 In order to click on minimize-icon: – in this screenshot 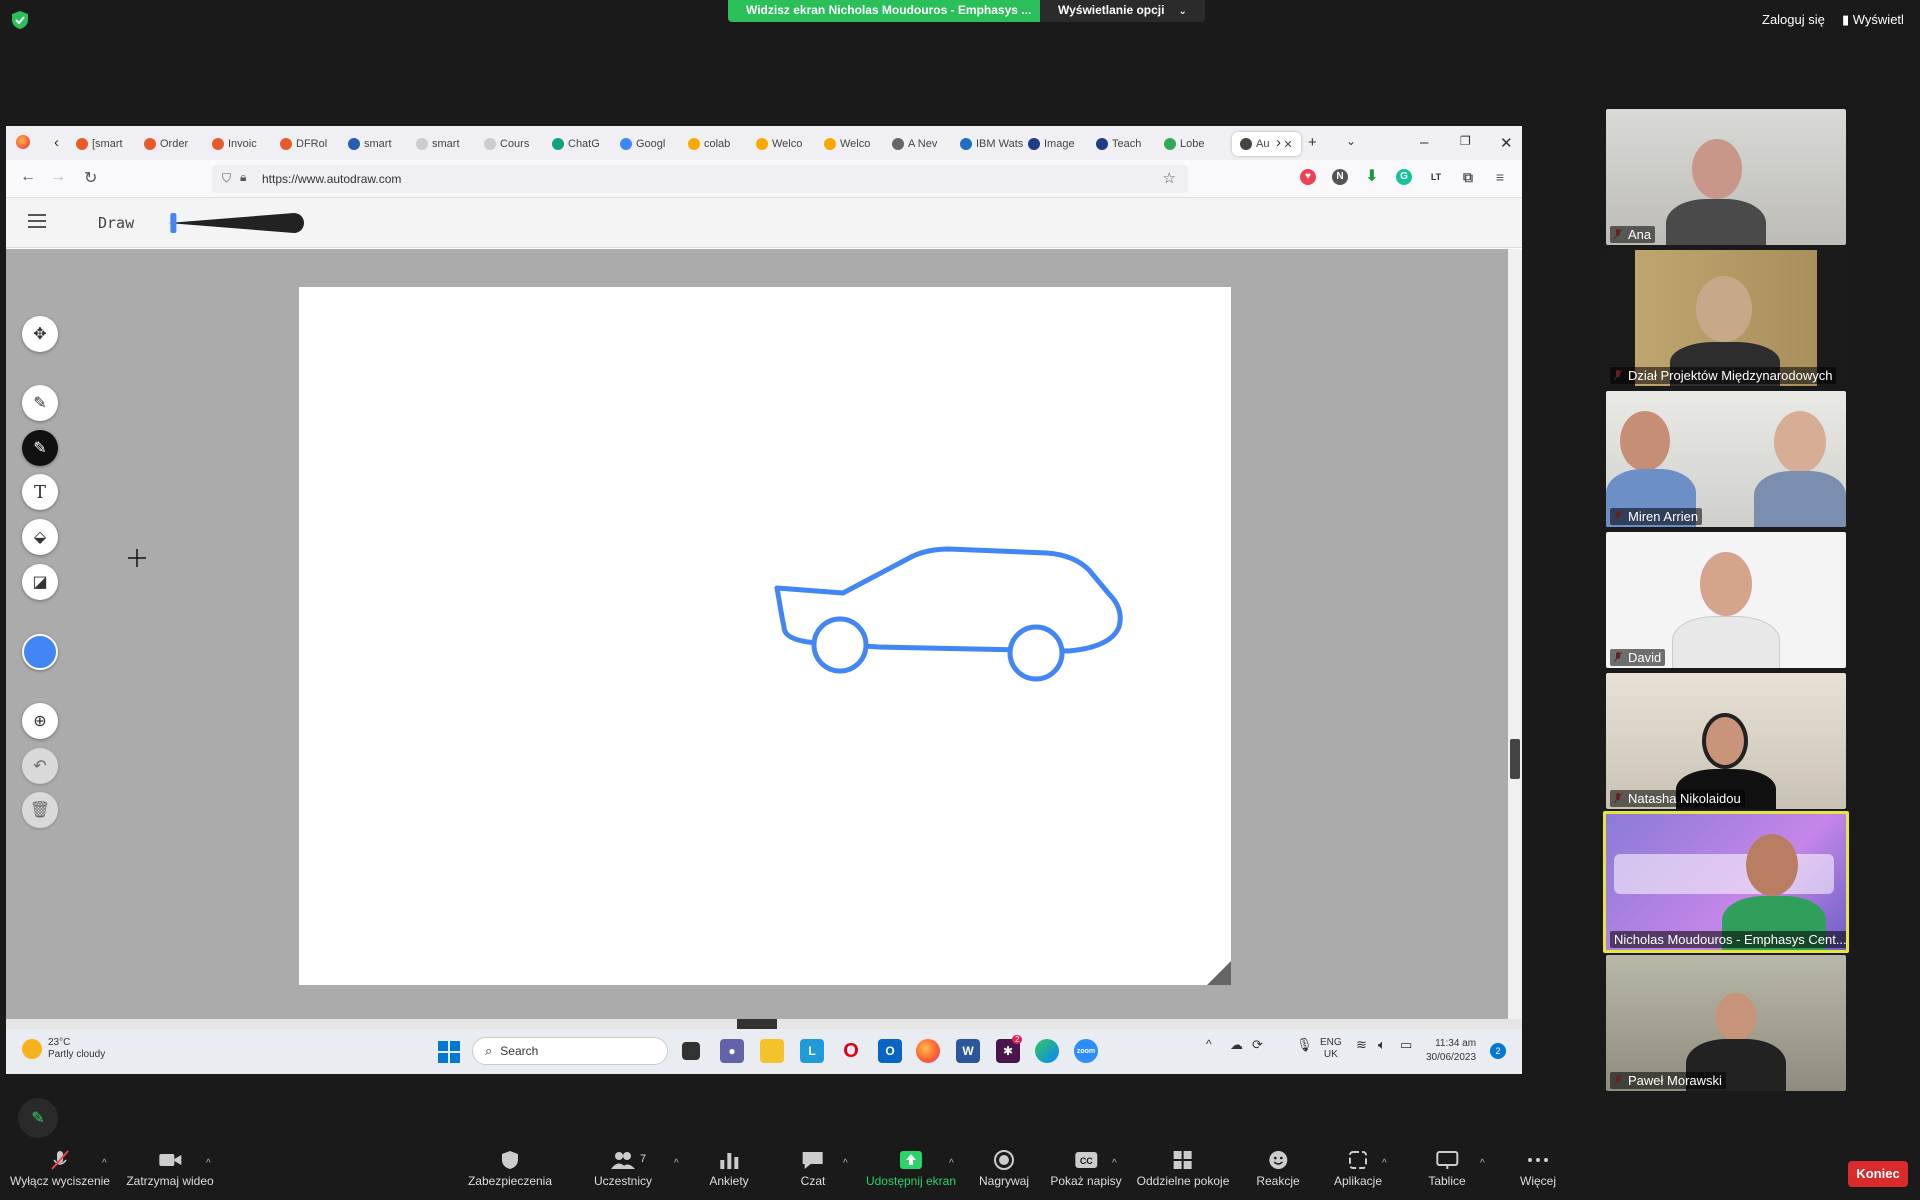, I will do `click(1424, 142)`.